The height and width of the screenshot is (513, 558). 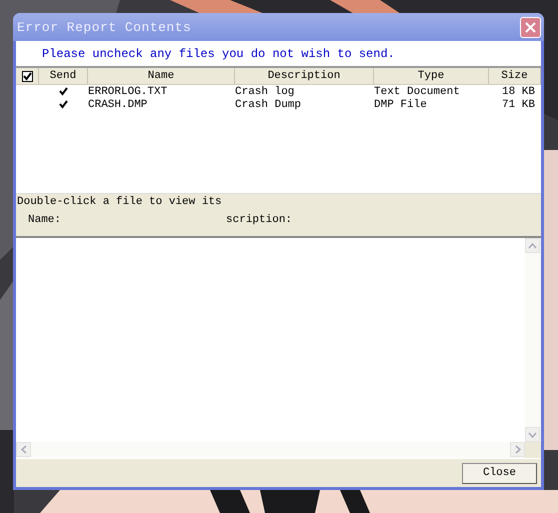 What do you see at coordinates (161, 76) in the screenshot?
I see `column-header: Name` at bounding box center [161, 76].